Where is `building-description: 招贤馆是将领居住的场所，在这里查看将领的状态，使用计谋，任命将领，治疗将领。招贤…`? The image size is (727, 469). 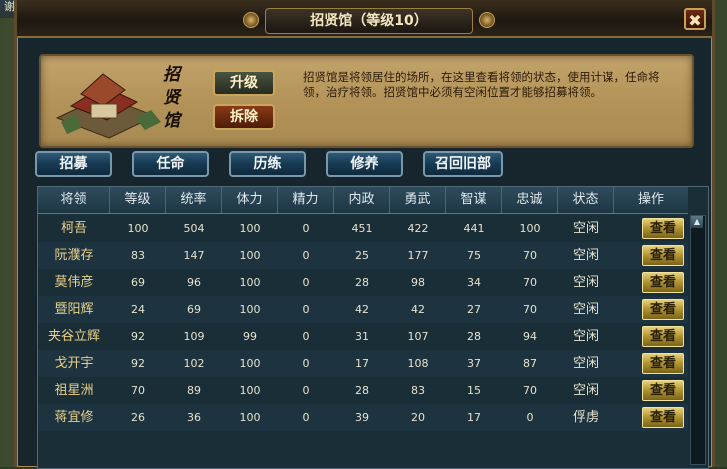
building-description: 招贤馆是将领居住的场所，在这里查看将领的状态，使用计谋，任命将领，治疗将领。招贤… is located at coordinates (481, 84).